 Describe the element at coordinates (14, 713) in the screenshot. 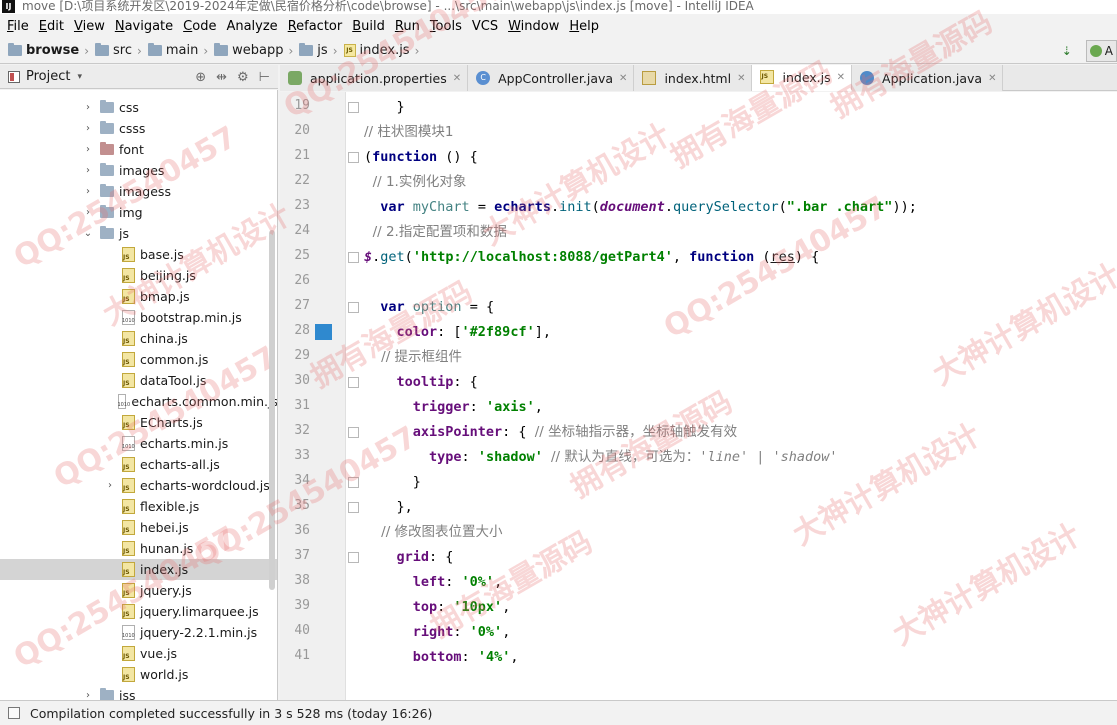

I see `toggle-tool-windows-icon` at that location.